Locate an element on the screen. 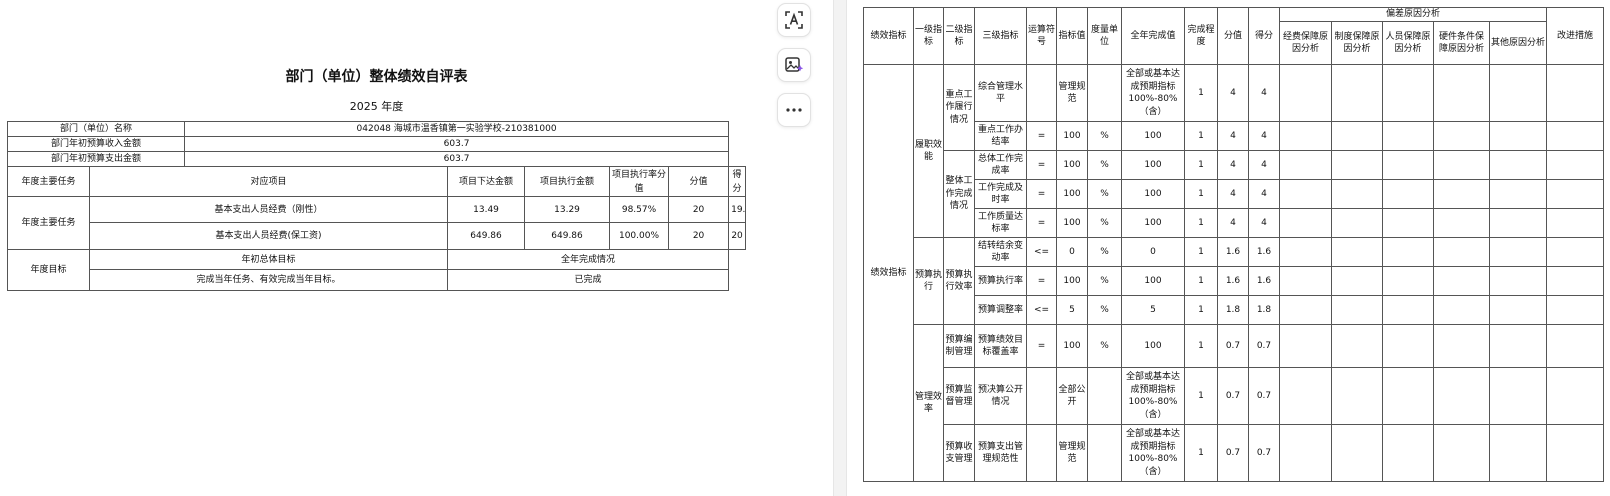  score-cell: 0.7 is located at coordinates (1264, 453).